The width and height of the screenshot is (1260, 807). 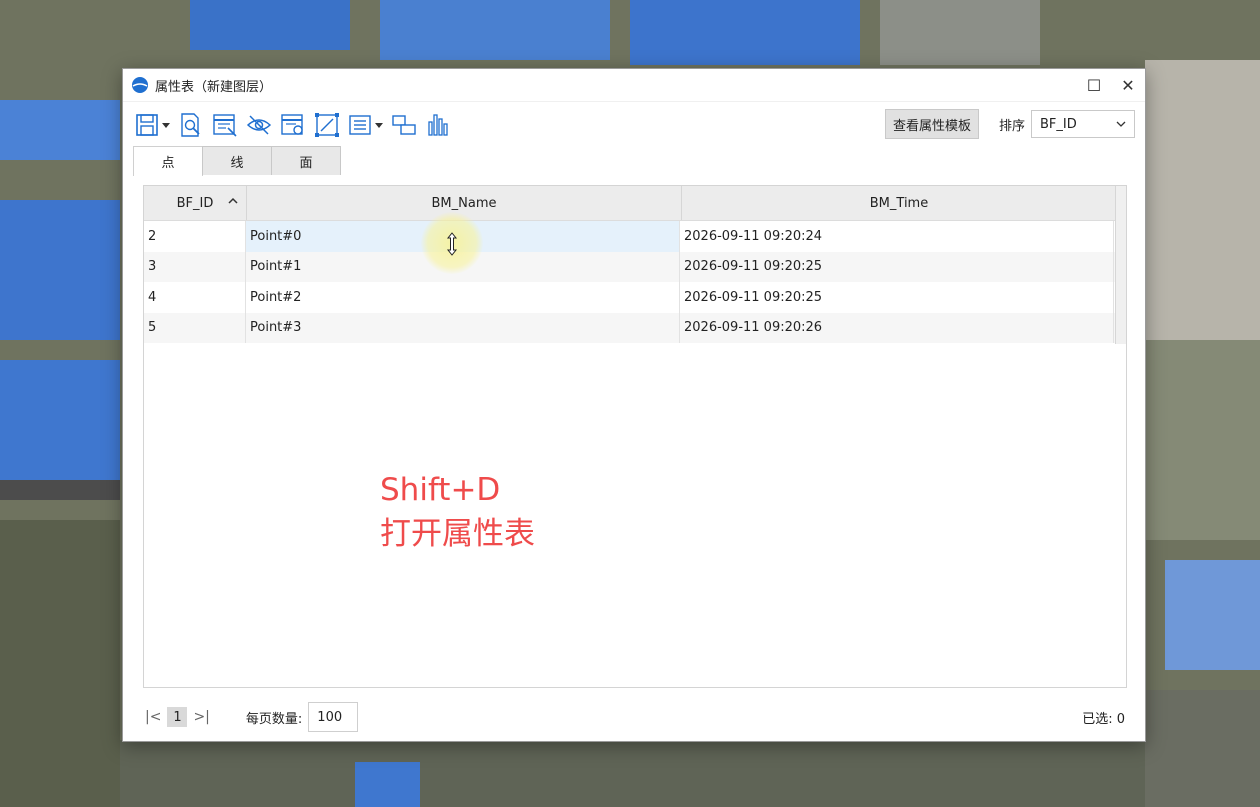 What do you see at coordinates (457, 534) in the screenshot?
I see `shortcut-description: 打开属性表` at bounding box center [457, 534].